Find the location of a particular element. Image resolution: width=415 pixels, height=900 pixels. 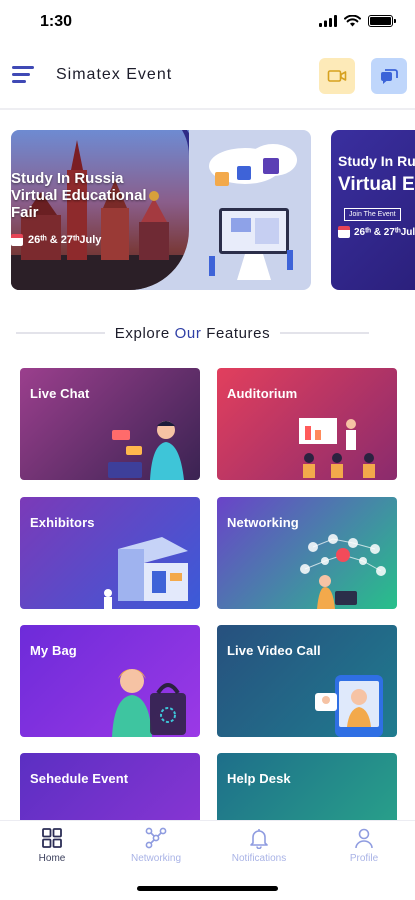

join-event-button: Join The Event is located at coordinates (372, 214).